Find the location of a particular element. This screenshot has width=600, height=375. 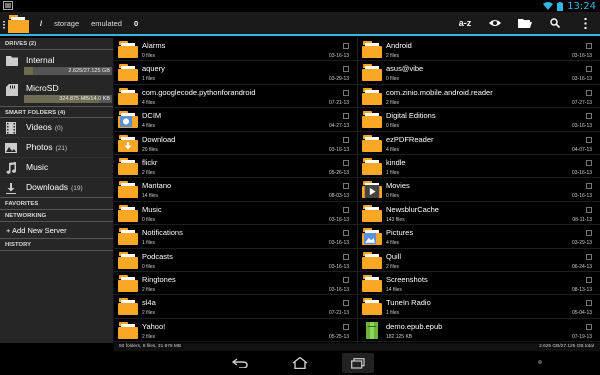

file-name: Android is located at coordinates (399, 45).